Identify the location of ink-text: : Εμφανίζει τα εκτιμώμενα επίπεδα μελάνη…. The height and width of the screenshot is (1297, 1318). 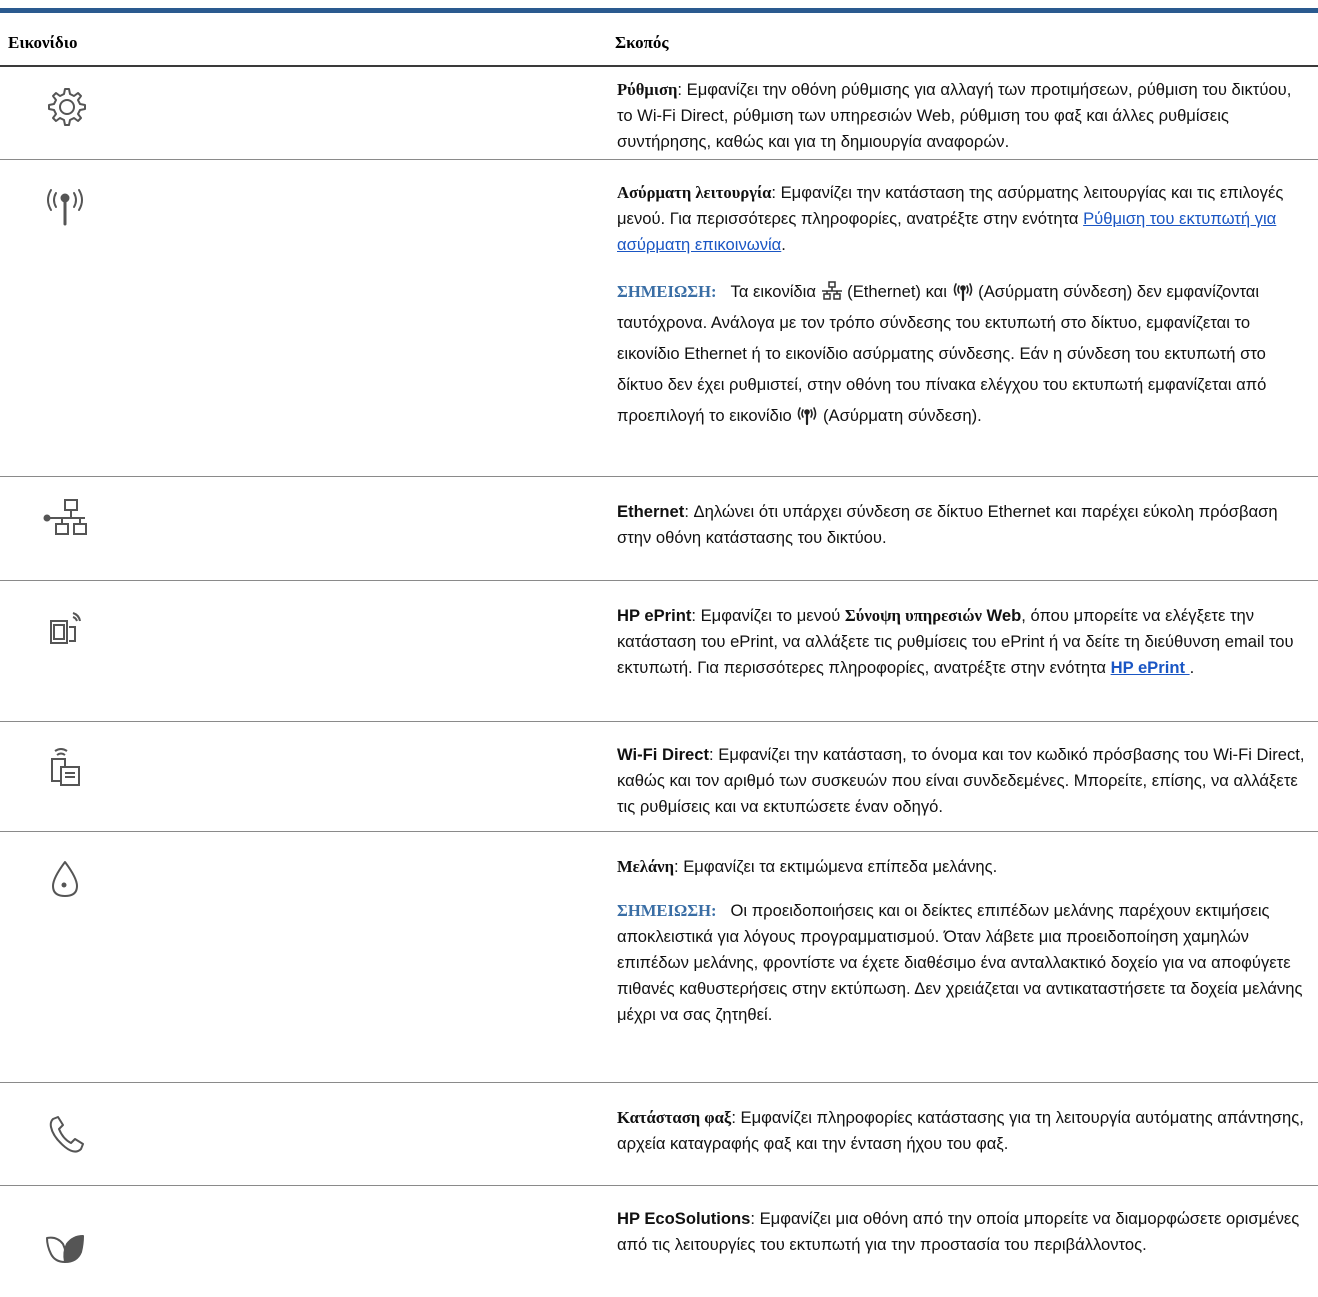
(836, 866).